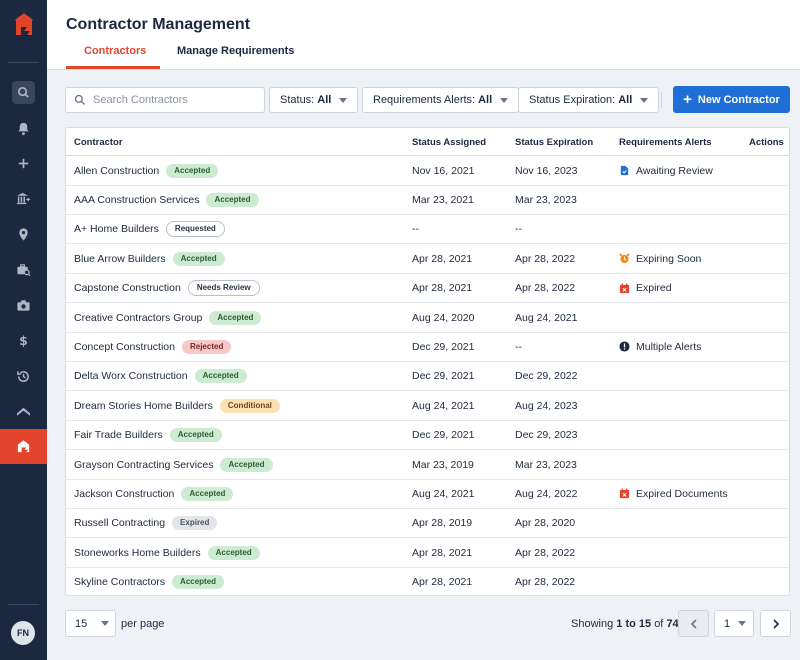 Image resolution: width=800 pixels, height=660 pixels. Describe the element at coordinates (124, 347) in the screenshot. I see `contractor-name: Concept Construction` at that location.